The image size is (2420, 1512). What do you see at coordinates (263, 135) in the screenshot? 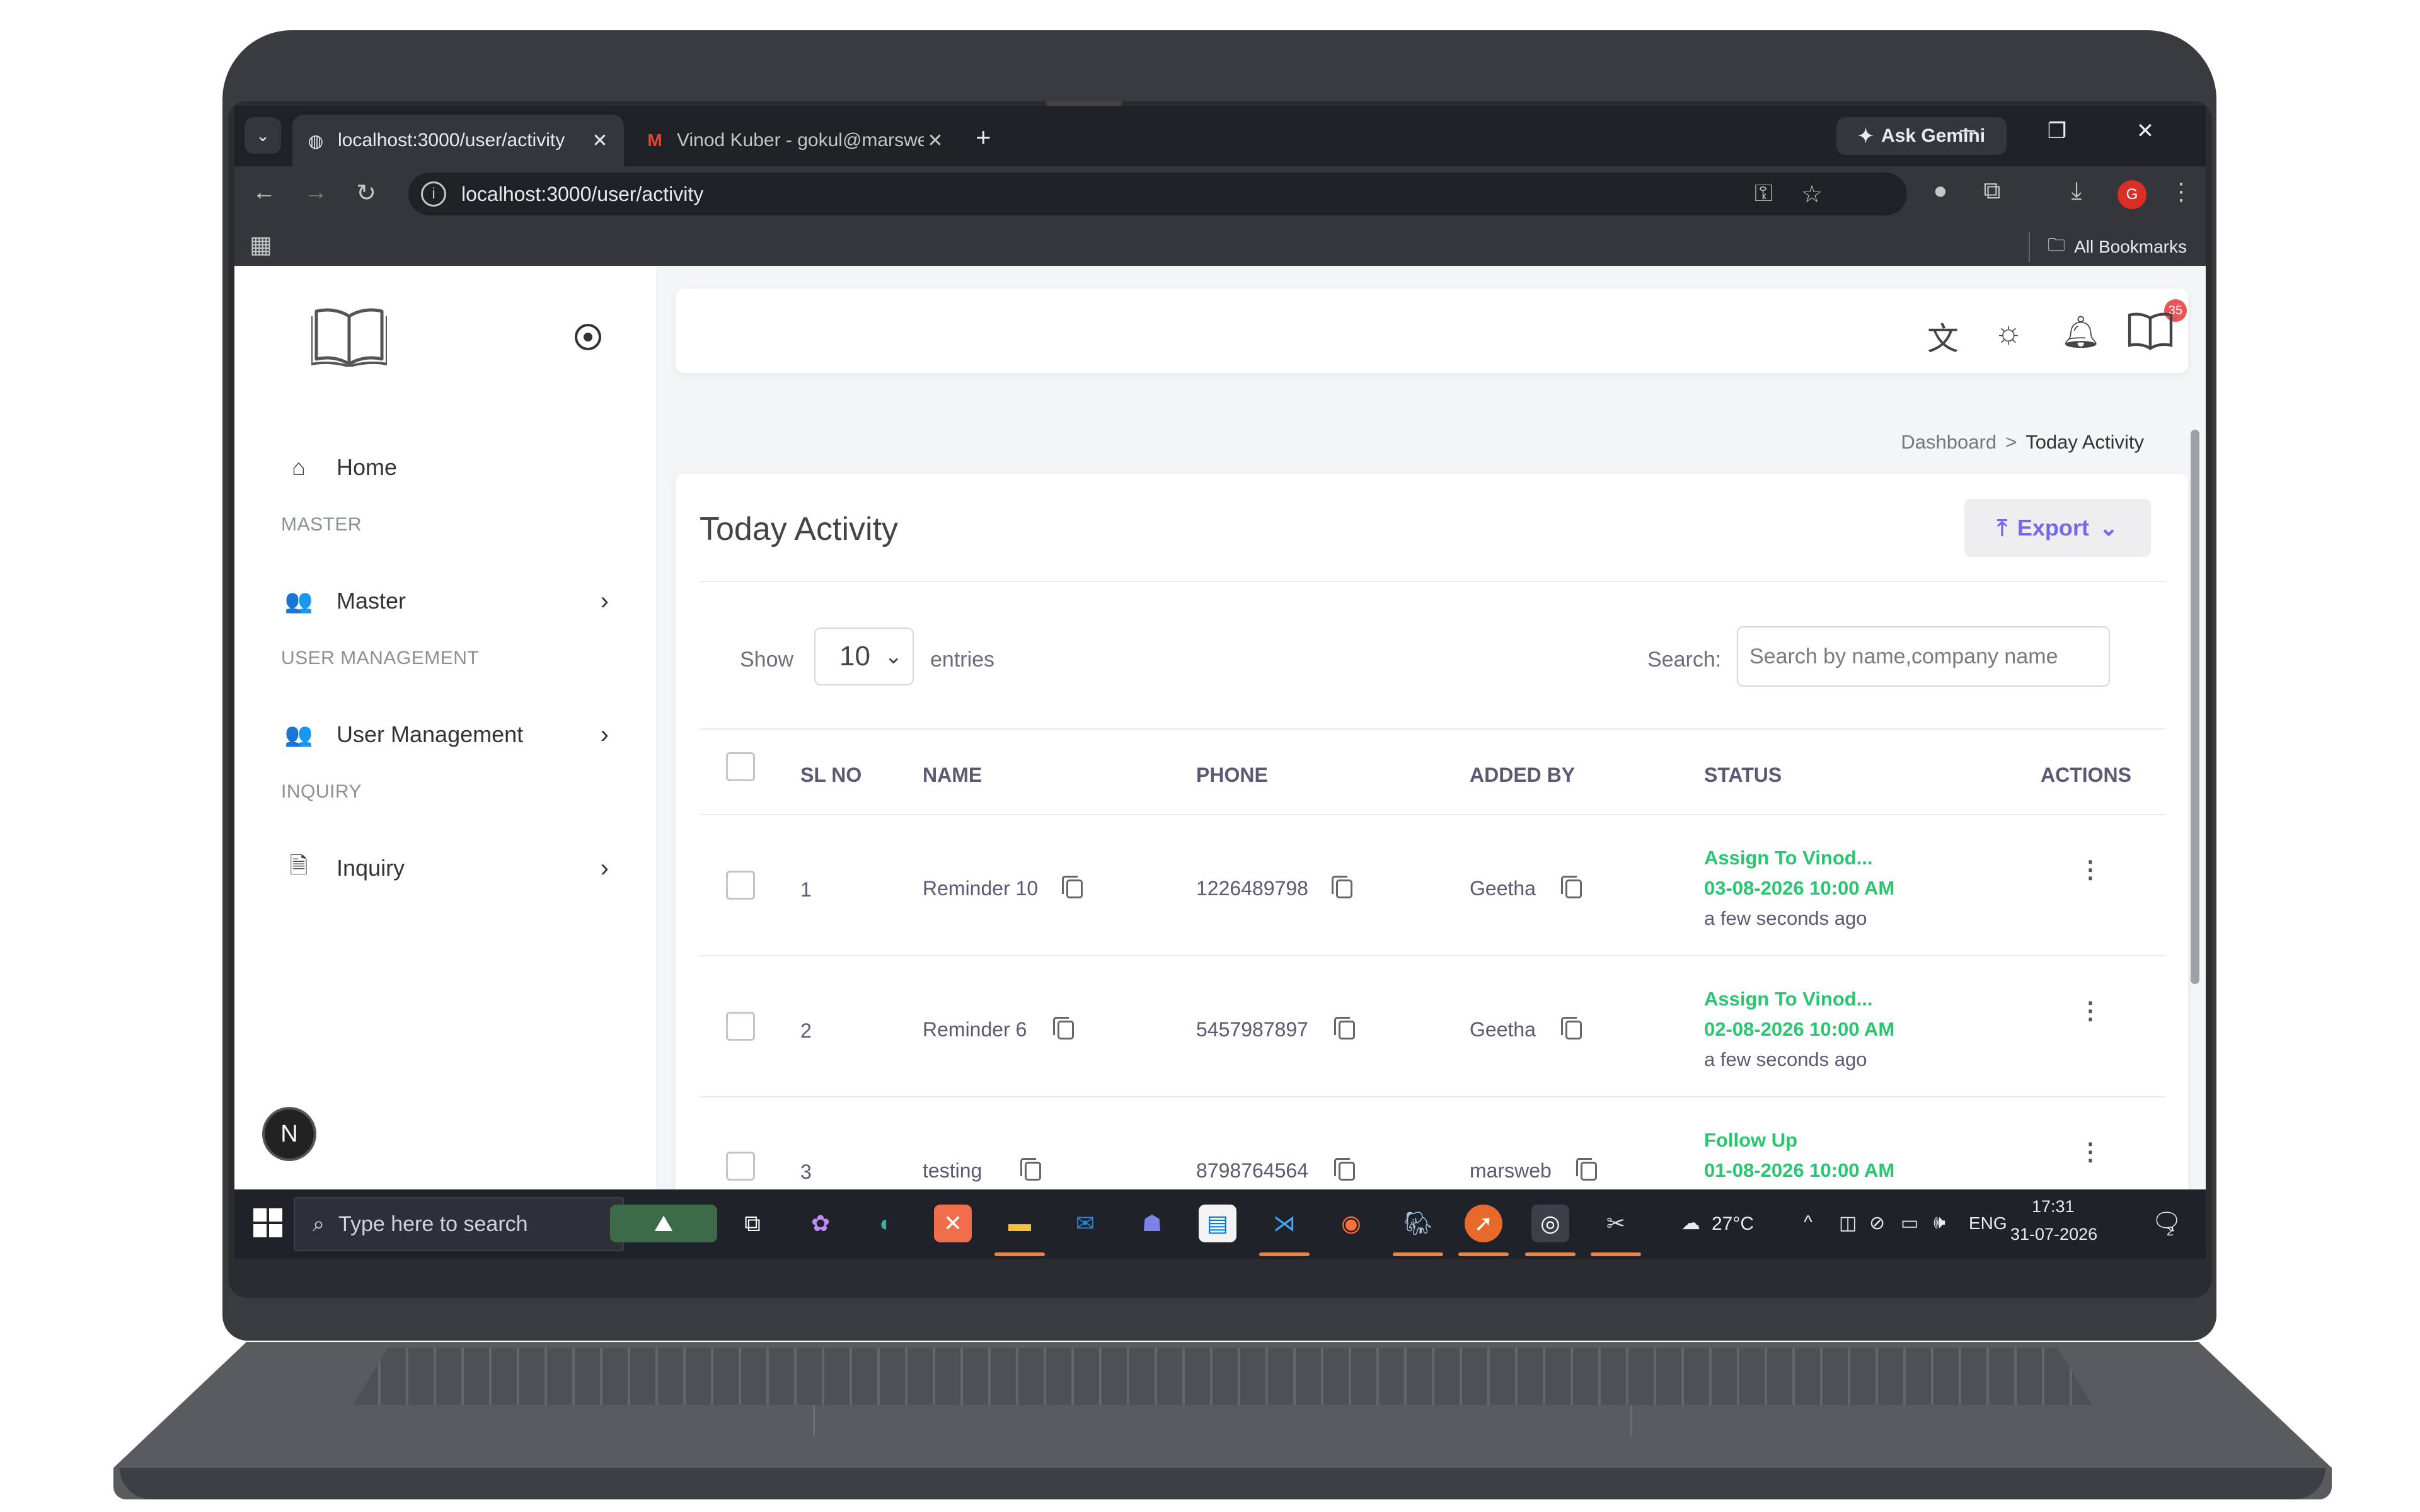
I see `tab-search-button: ⌄` at bounding box center [263, 135].